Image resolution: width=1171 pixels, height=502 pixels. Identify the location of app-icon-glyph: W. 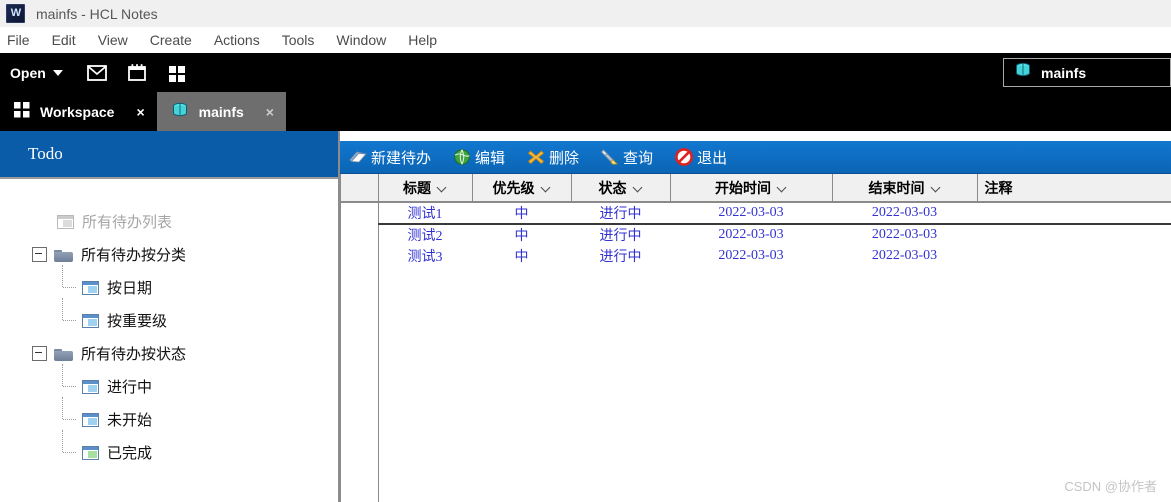
(15, 13).